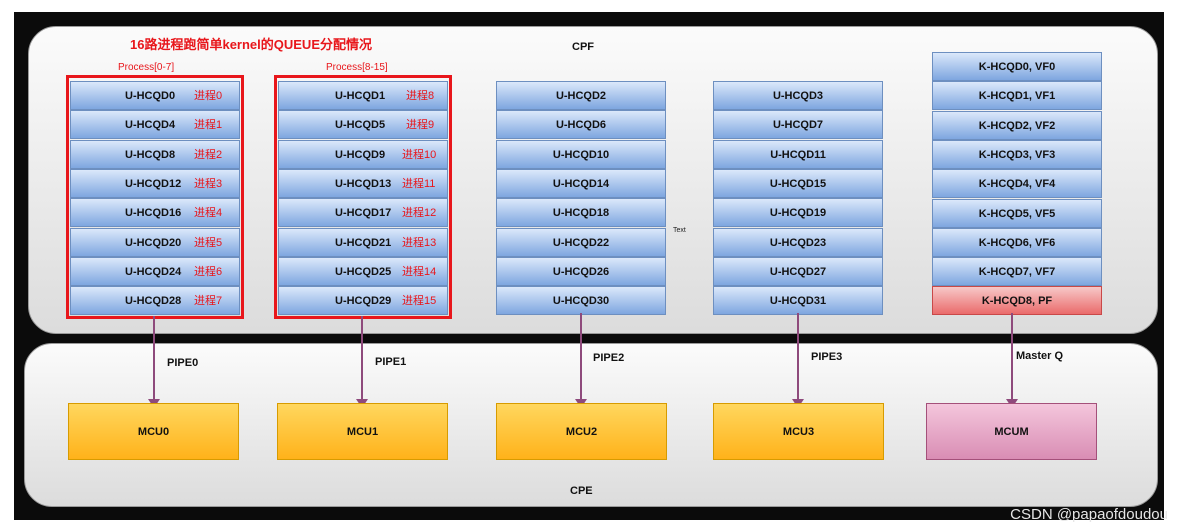 The height and width of the screenshot is (529, 1178). Describe the element at coordinates (581, 125) in the screenshot. I see `queue-name: U-HCQD6` at that location.